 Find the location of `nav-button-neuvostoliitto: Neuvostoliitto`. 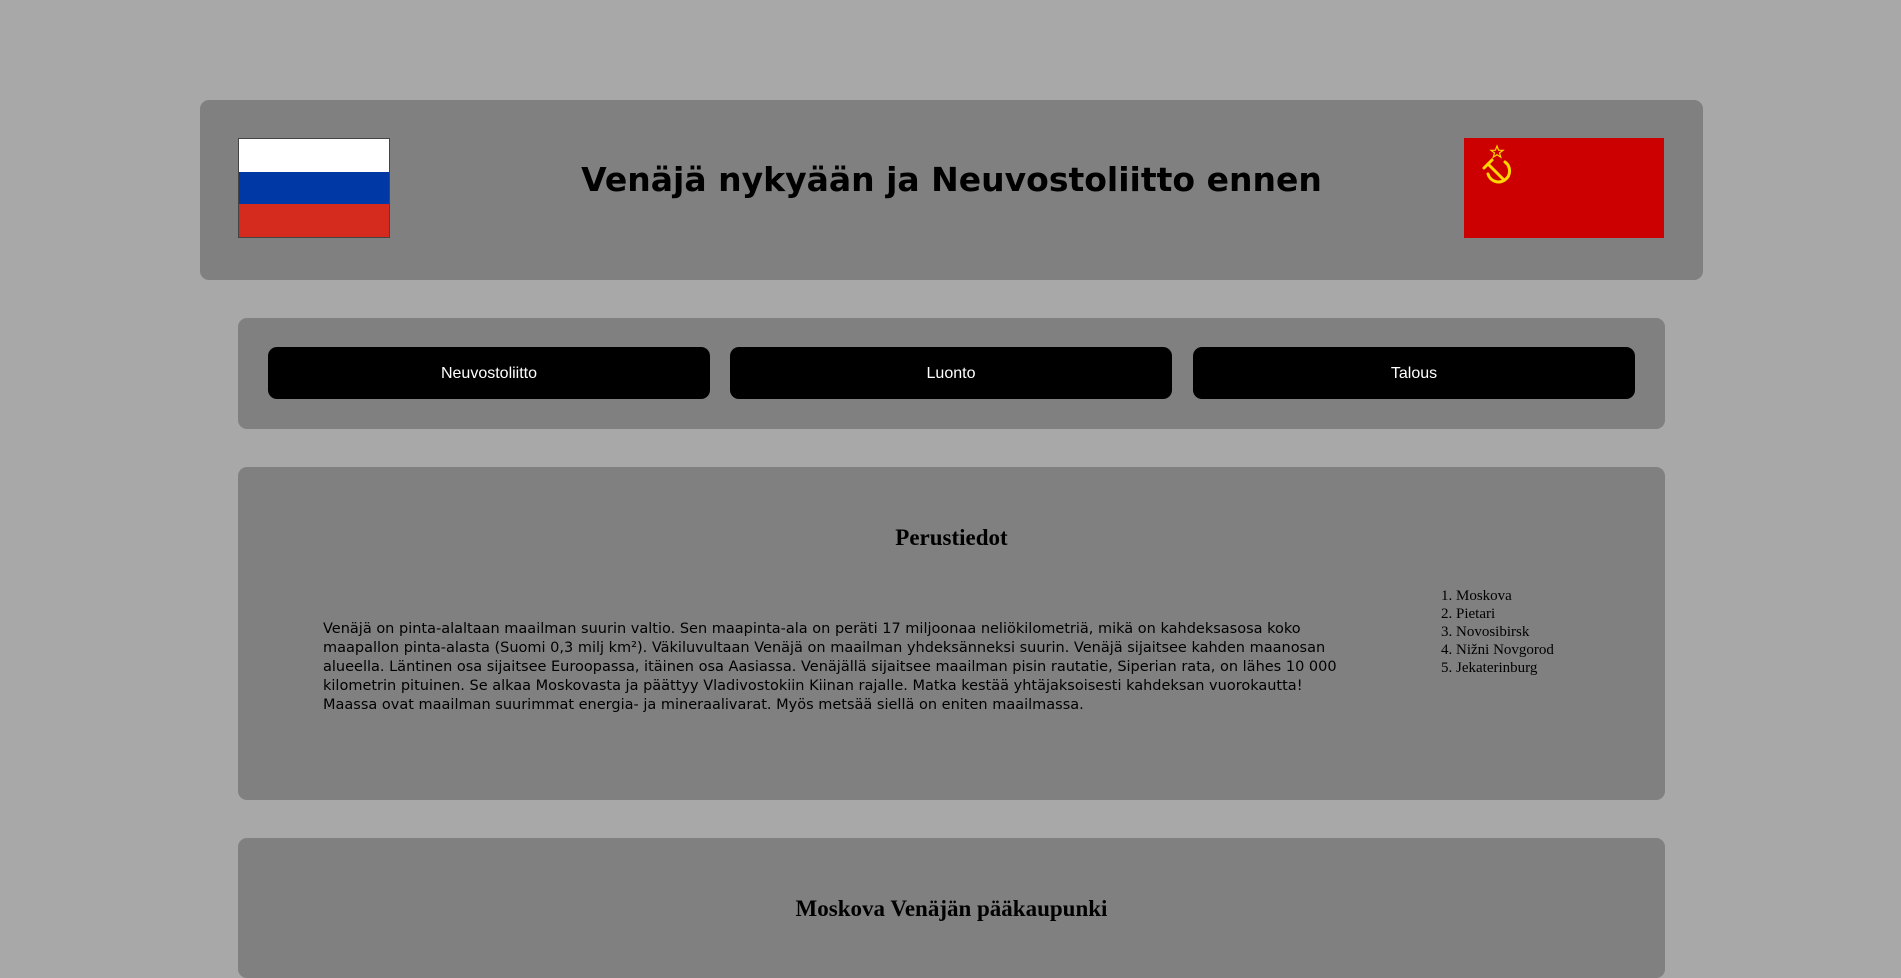

nav-button-neuvostoliitto: Neuvostoliitto is located at coordinates (489, 373).